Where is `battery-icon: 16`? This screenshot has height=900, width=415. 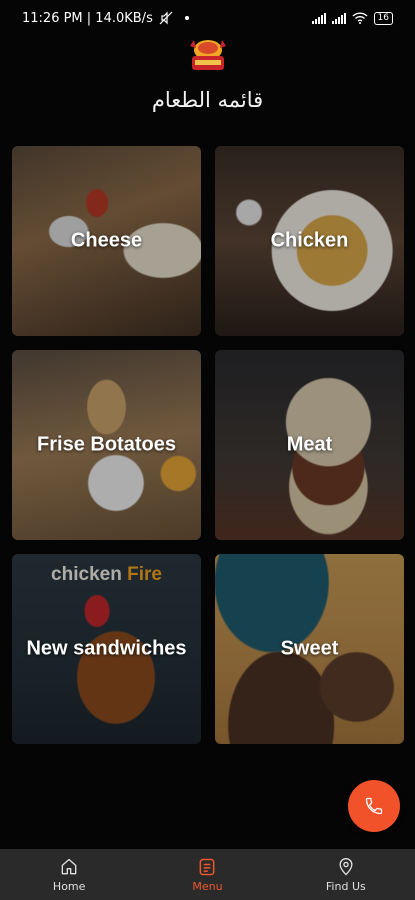 battery-icon: 16 is located at coordinates (383, 18).